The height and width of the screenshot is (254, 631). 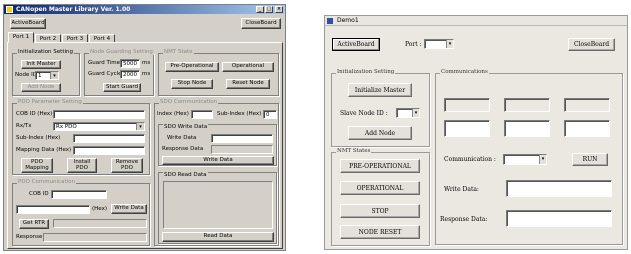 I want to click on response-data-output, so click(x=559, y=218).